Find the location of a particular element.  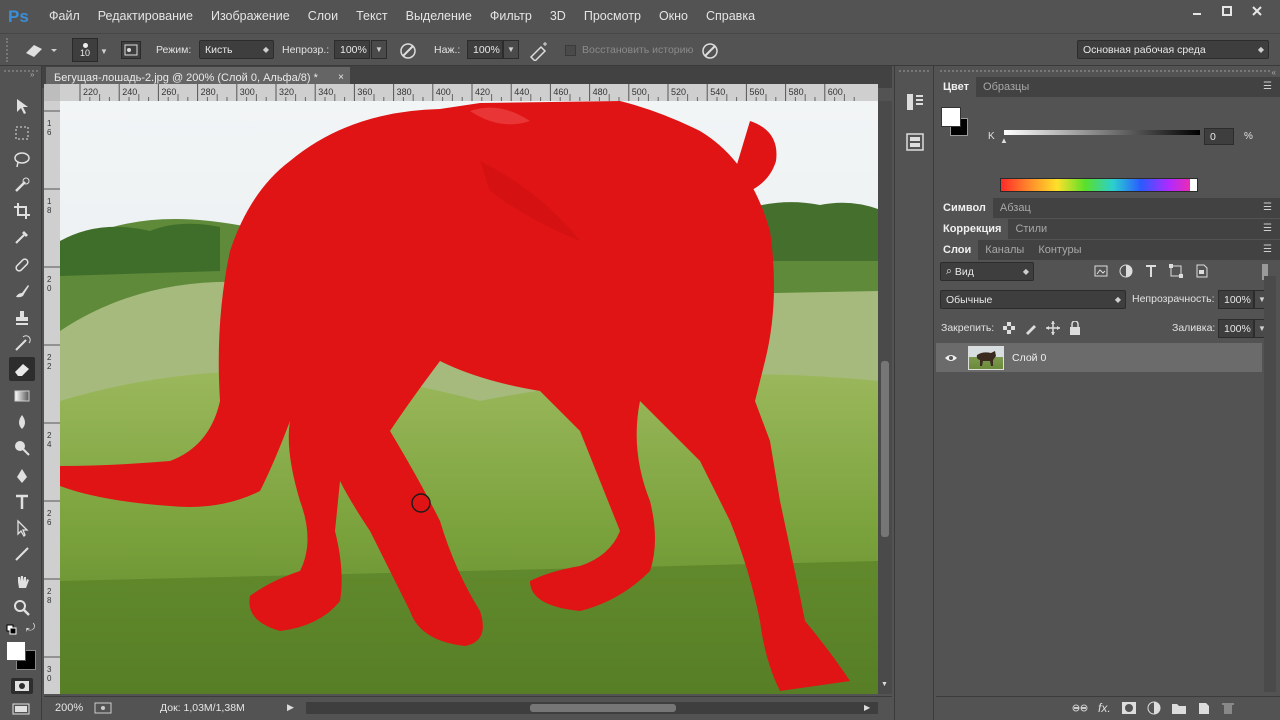

tab-paths: Контуры is located at coordinates (1059, 250).